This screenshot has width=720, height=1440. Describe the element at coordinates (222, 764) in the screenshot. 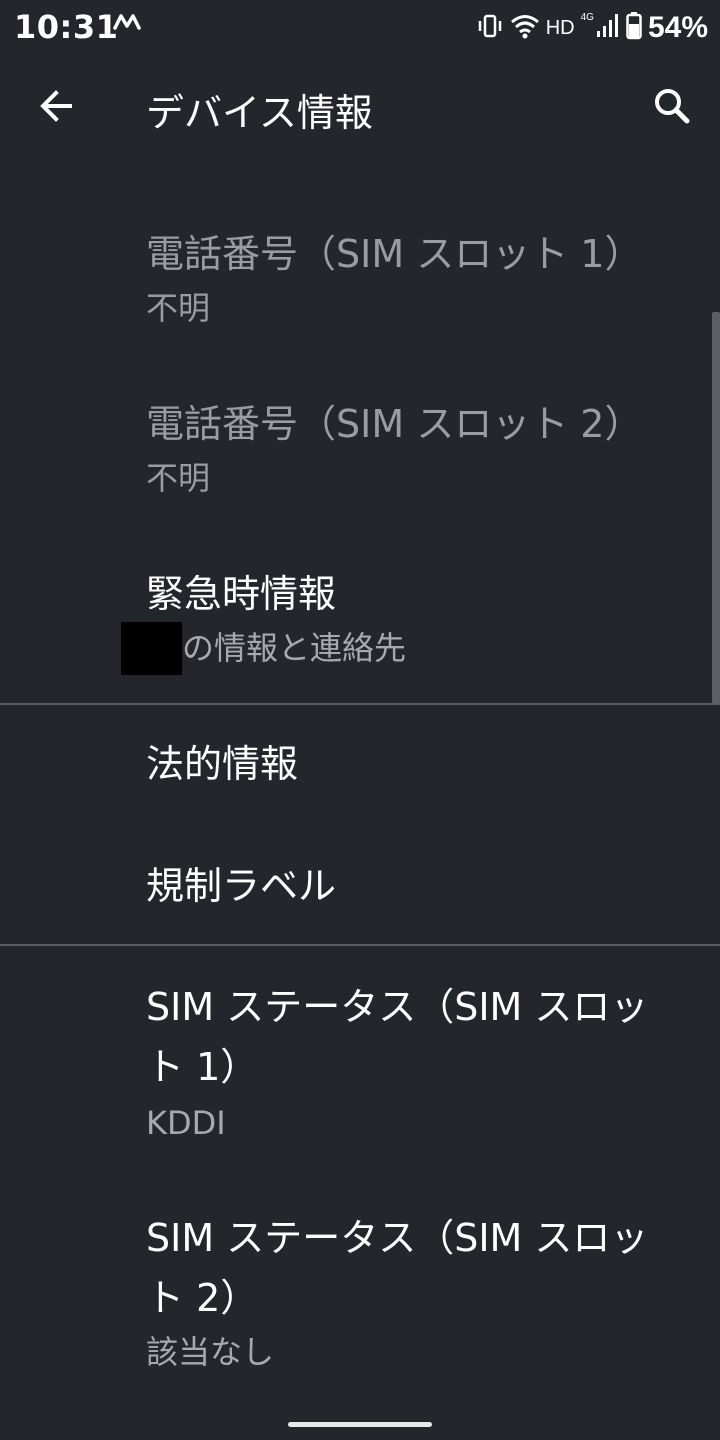

I see `item-title: 法的情報` at that location.